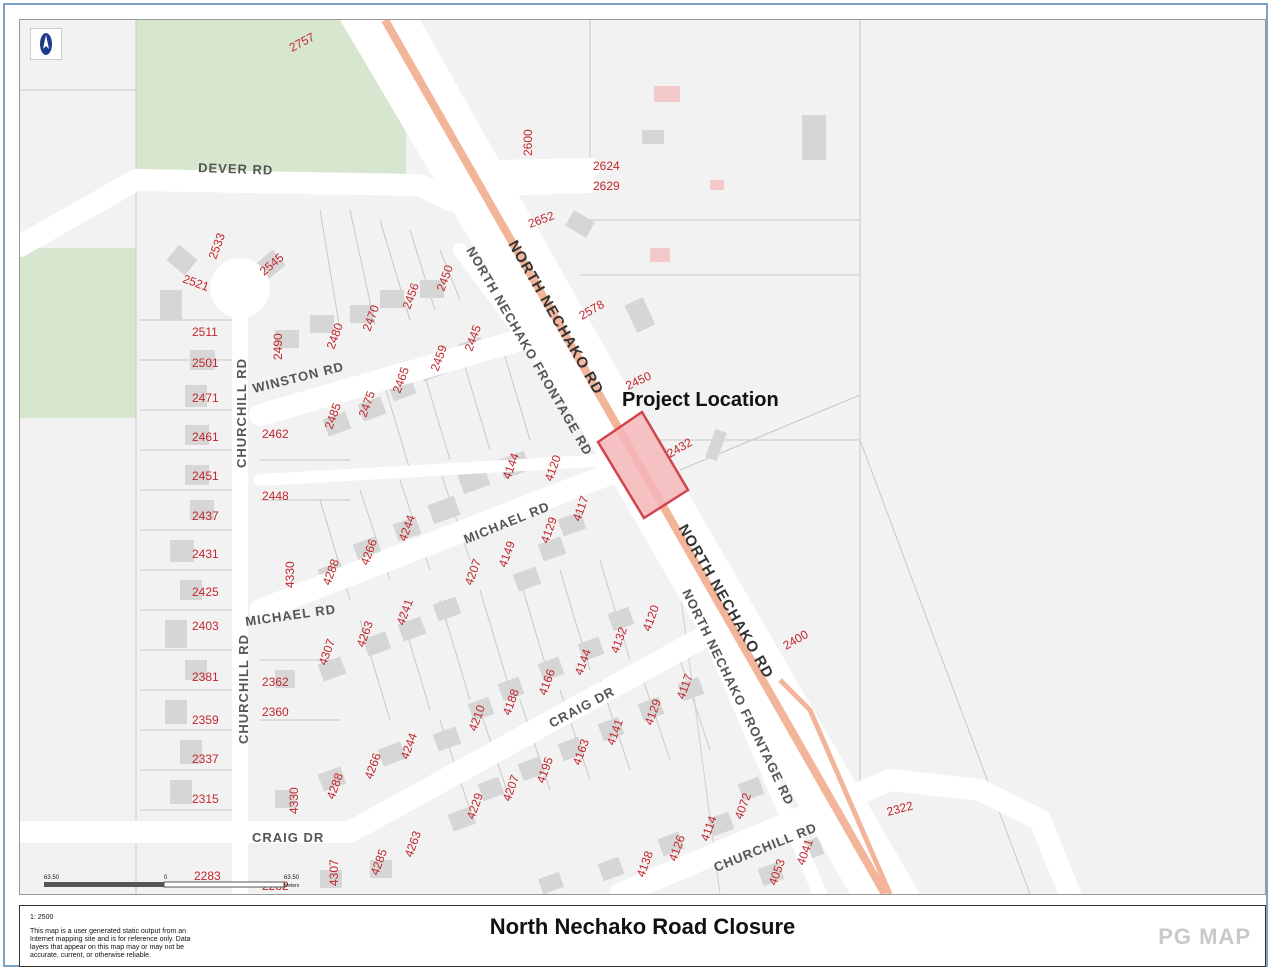 This screenshot has width=1273, height=972. I want to click on address-label: 4263, so click(413, 844).